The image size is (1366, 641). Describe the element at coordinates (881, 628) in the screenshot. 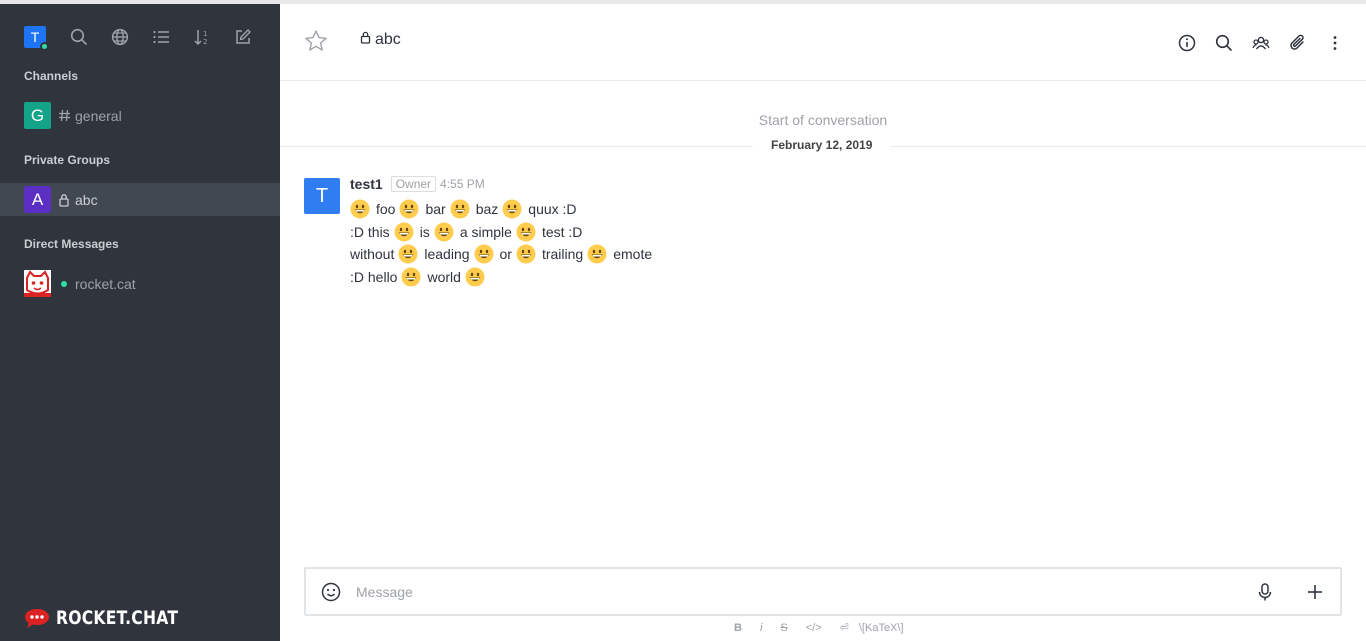

I see `format-katex-button: \[KaTeX\]` at that location.